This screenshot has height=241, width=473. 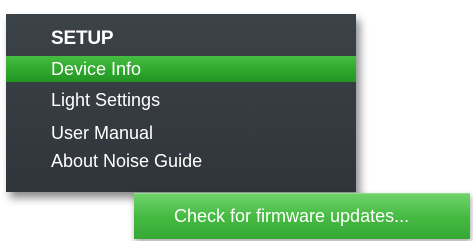 I want to click on menu-item-user-manual: User Manual, so click(x=181, y=133).